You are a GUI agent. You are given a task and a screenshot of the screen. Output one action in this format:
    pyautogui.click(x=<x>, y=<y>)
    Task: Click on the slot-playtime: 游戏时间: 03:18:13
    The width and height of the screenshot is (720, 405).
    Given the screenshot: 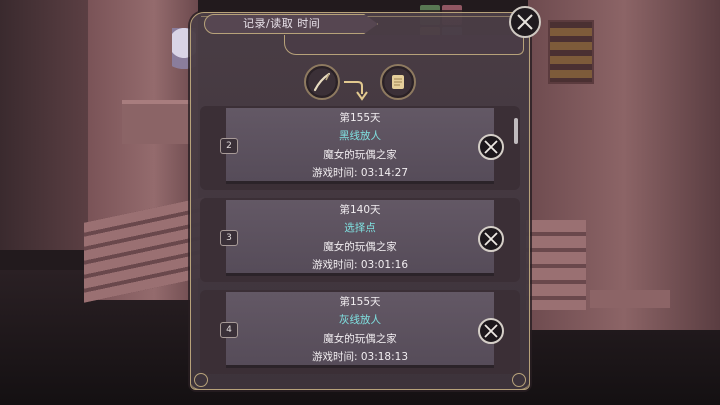 What is the action you would take?
    pyautogui.click(x=360, y=357)
    